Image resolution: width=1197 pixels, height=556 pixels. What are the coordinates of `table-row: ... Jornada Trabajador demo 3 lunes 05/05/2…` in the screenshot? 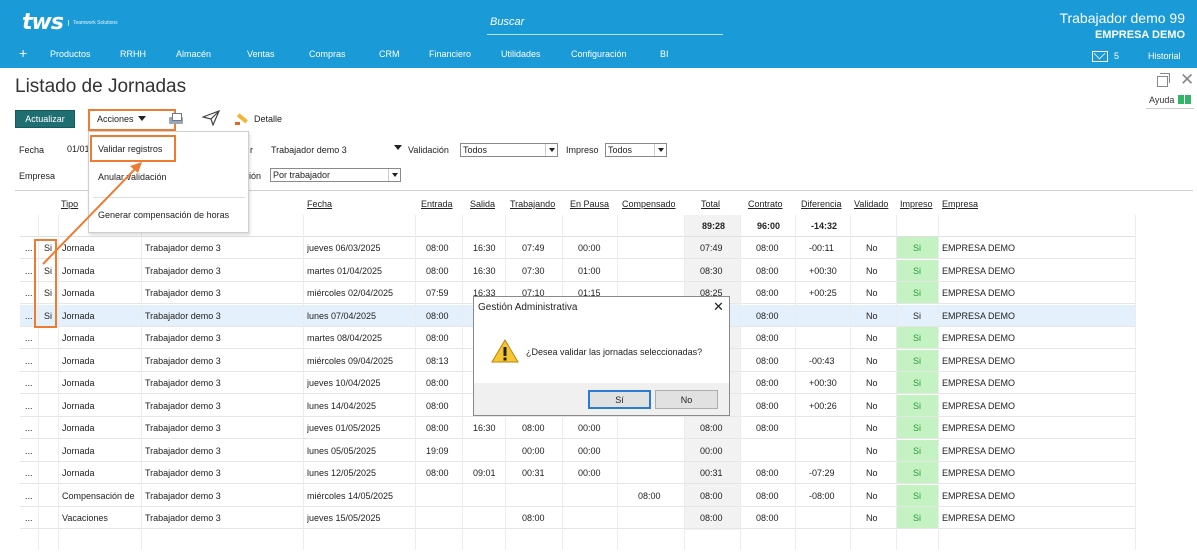 It's located at (577, 450).